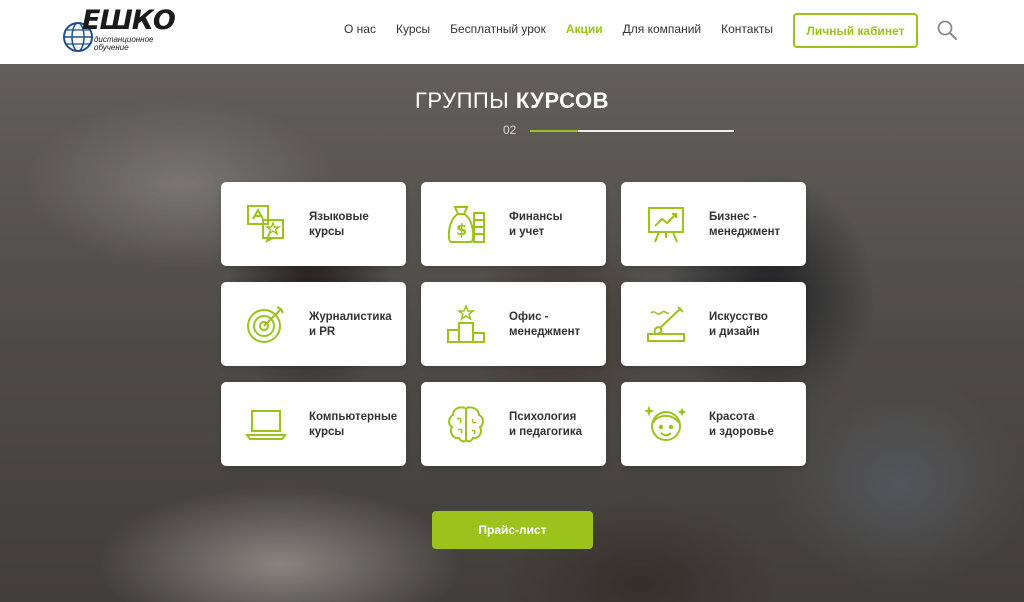  What do you see at coordinates (129, 20) in the screenshot?
I see `logo-title: ЕШКО` at bounding box center [129, 20].